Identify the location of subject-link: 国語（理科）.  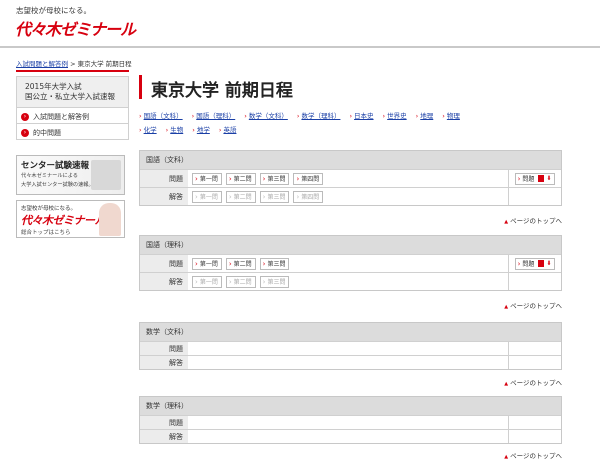
(213, 116).